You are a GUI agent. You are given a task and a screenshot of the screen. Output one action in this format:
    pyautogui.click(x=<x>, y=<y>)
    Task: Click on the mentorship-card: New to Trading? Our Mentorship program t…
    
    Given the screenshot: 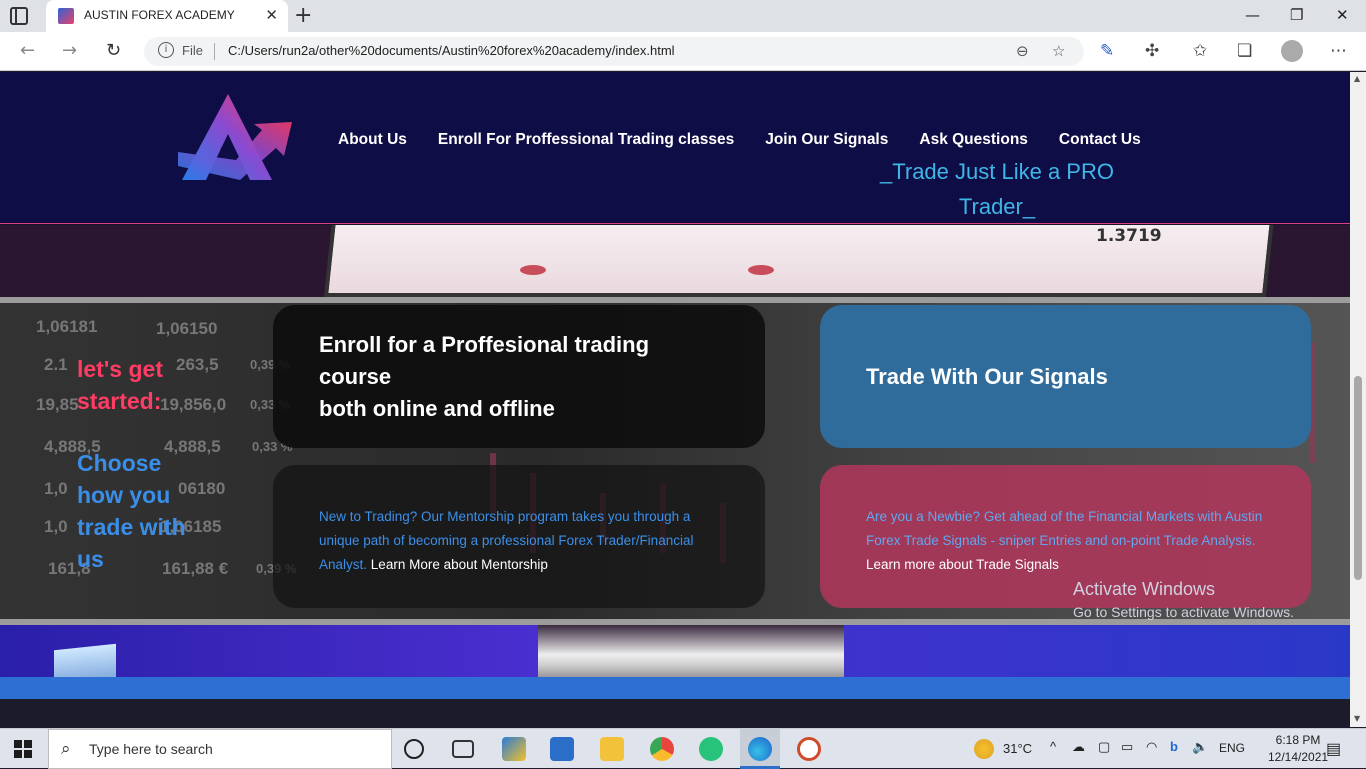 What is the action you would take?
    pyautogui.click(x=519, y=536)
    